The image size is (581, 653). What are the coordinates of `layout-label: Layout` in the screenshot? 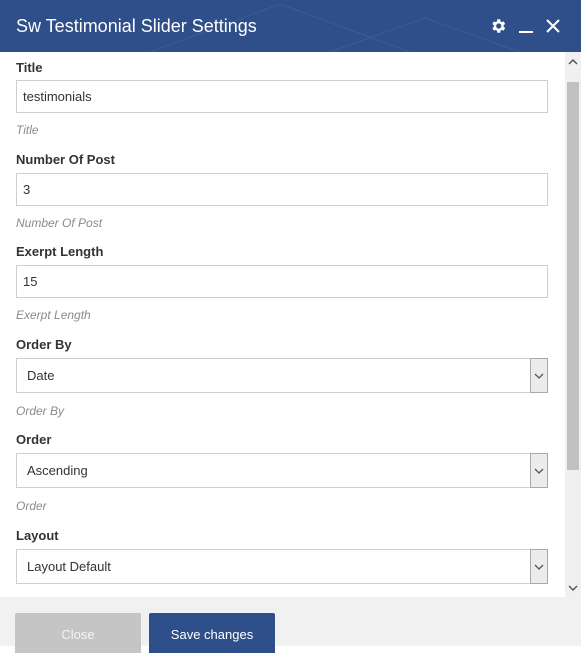 It's located at (37, 535).